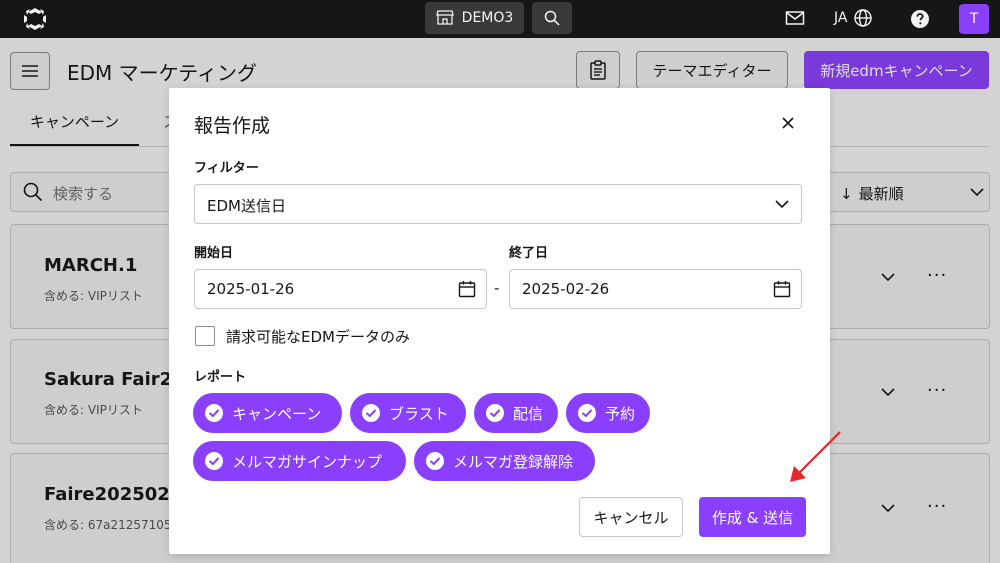 The height and width of the screenshot is (563, 1000). I want to click on user-avatar: T, so click(974, 19).